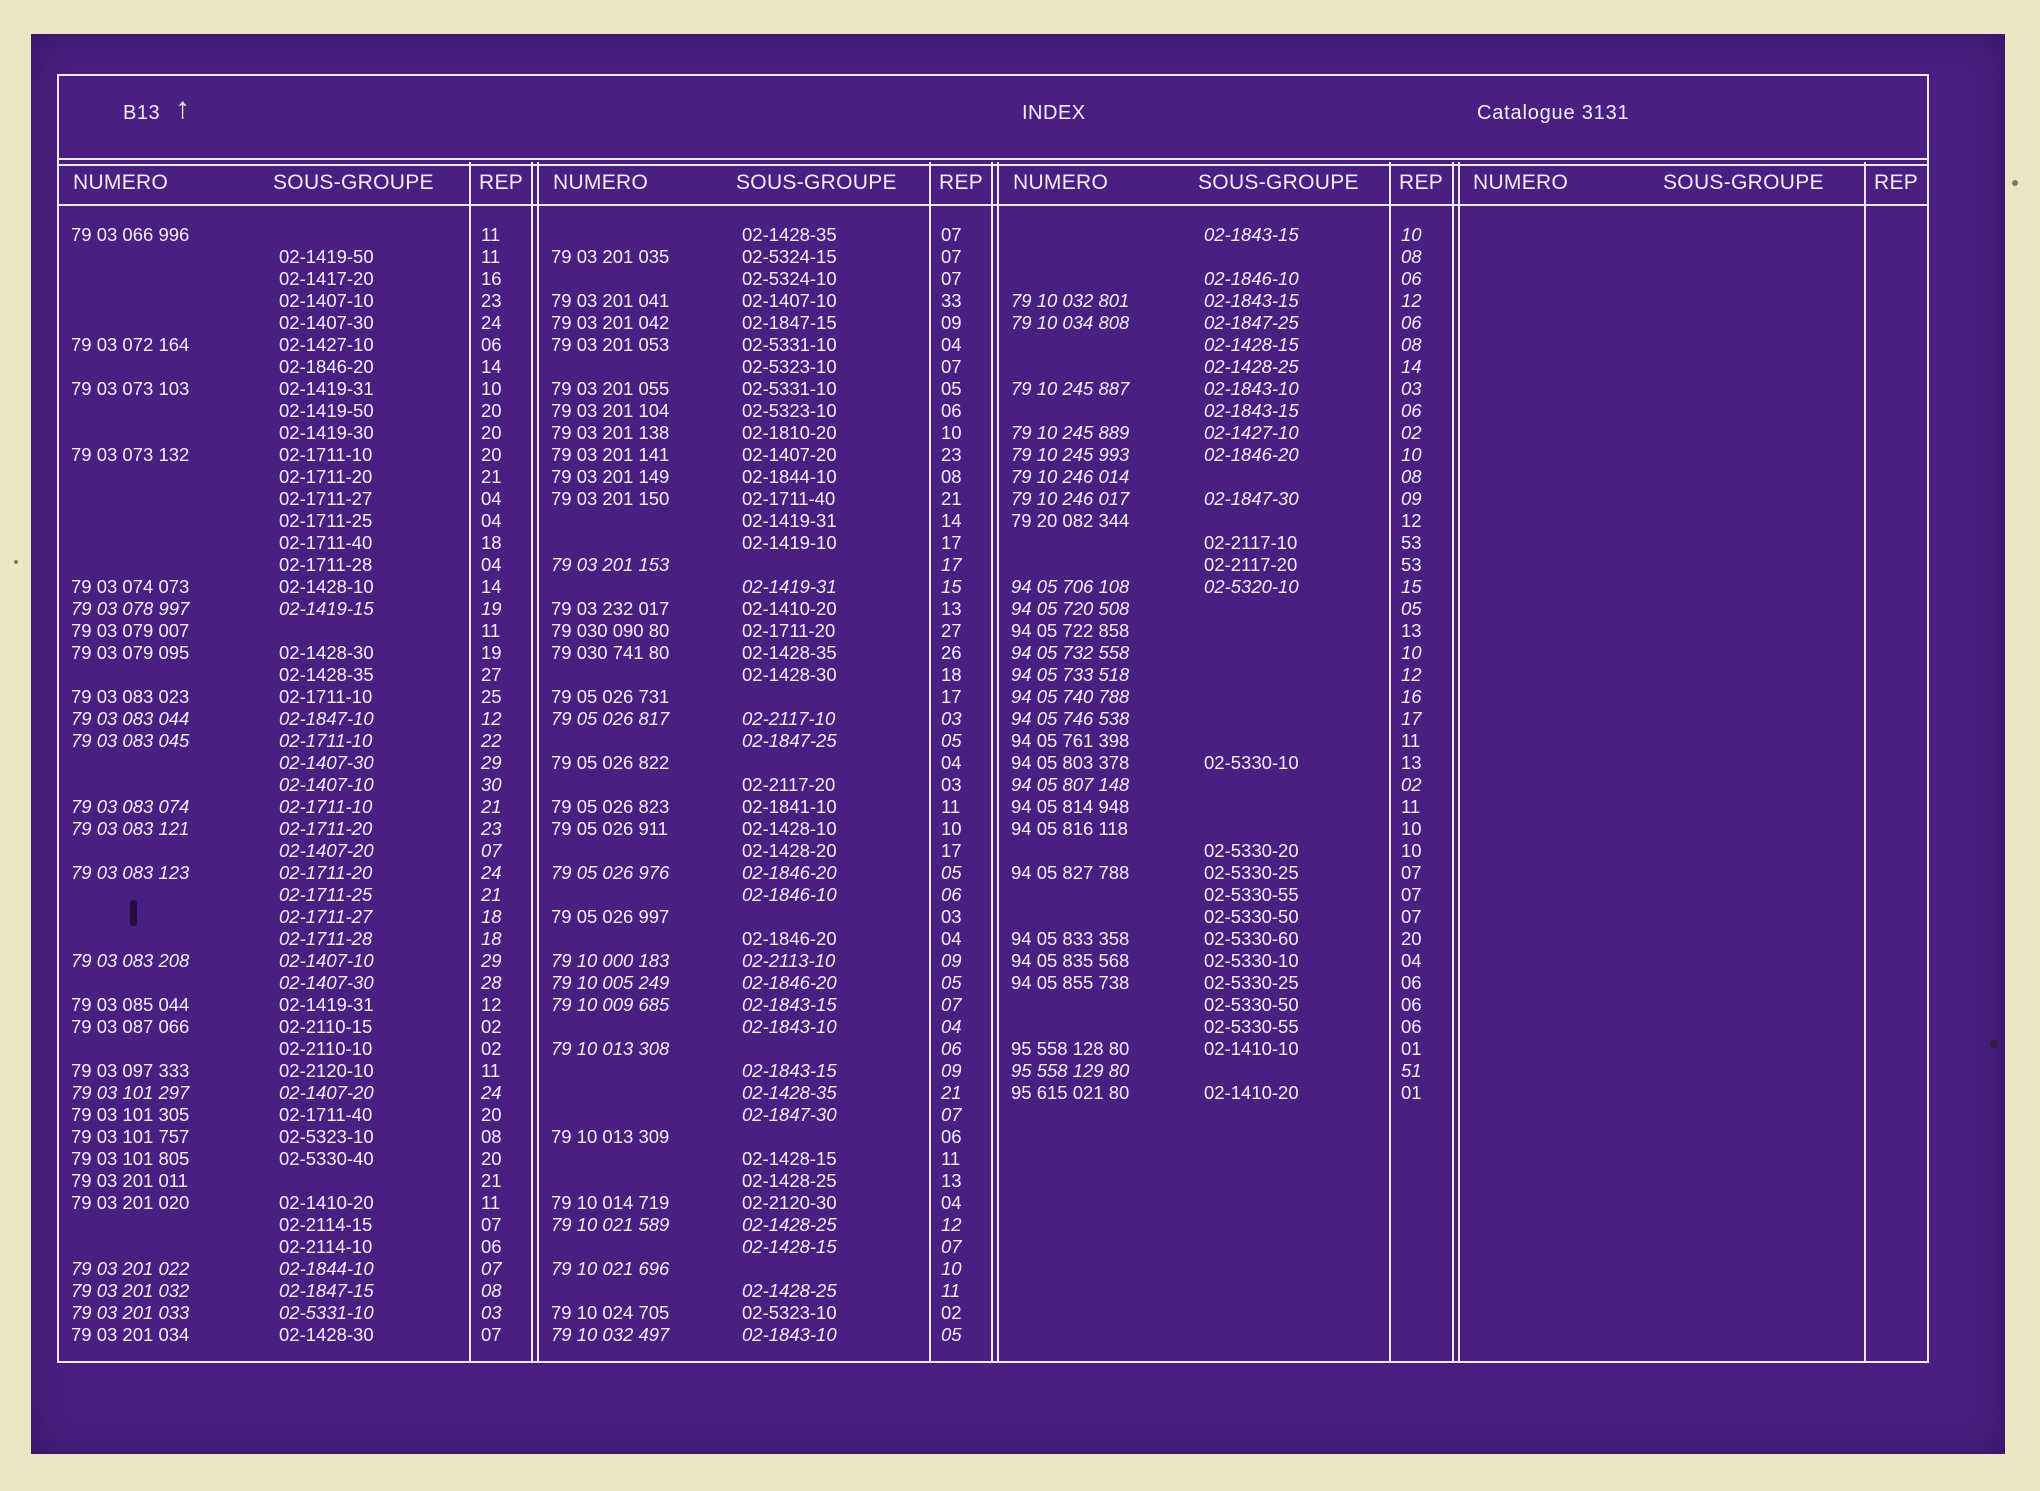  What do you see at coordinates (1251, 916) in the screenshot?
I see `sous-groupe-code: 02-5330-50` at bounding box center [1251, 916].